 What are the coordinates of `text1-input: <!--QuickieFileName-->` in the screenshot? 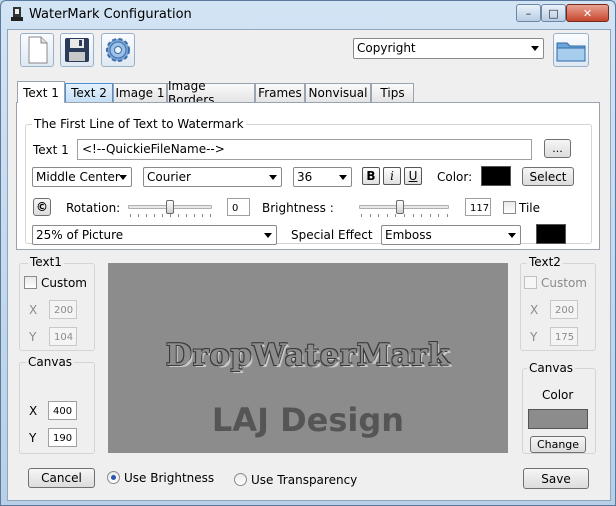 It's located at (304, 149).